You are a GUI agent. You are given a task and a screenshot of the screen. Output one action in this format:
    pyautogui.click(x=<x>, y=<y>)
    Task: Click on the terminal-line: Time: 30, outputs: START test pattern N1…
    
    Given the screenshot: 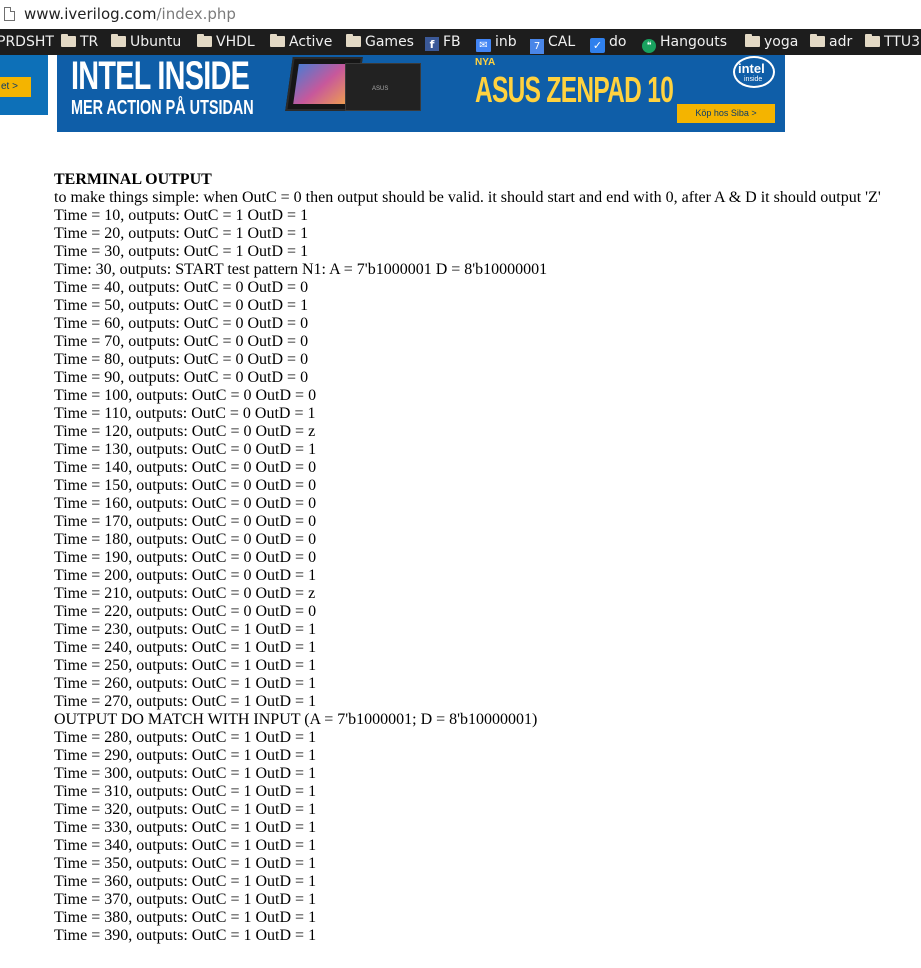 What is the action you would take?
    pyautogui.click(x=301, y=269)
    